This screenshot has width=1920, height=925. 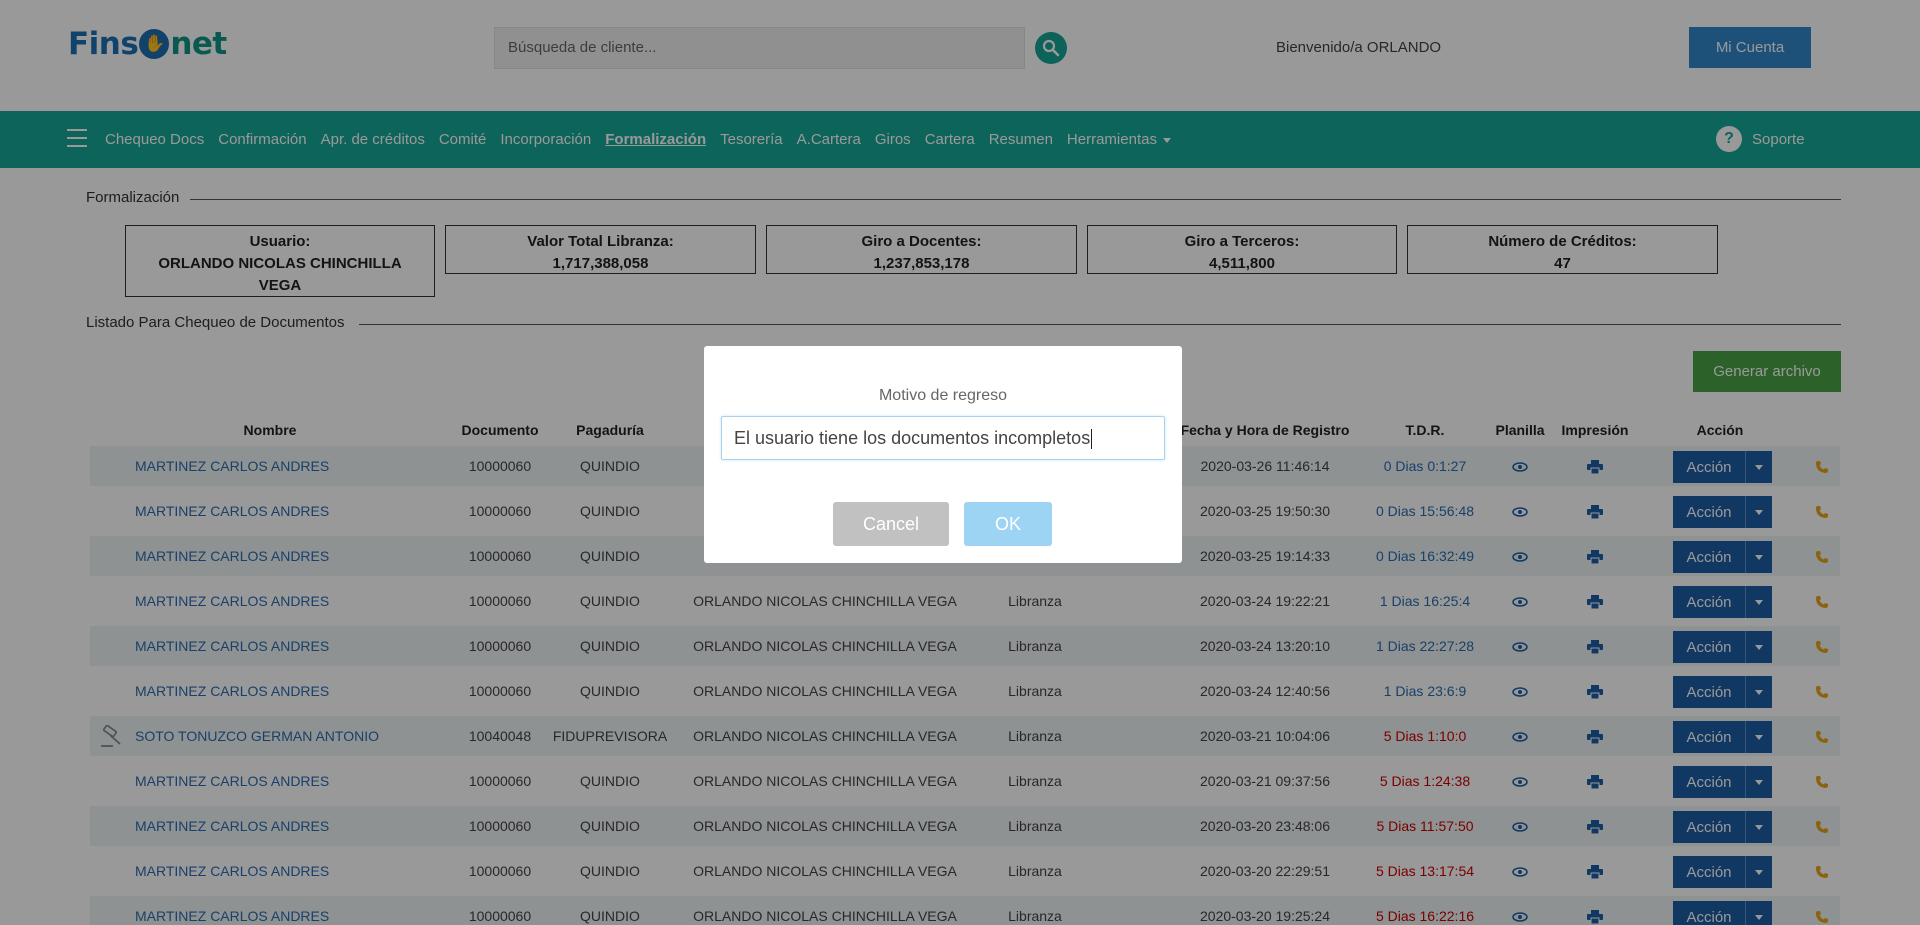 I want to click on cancel-button: Cancel, so click(x=891, y=524).